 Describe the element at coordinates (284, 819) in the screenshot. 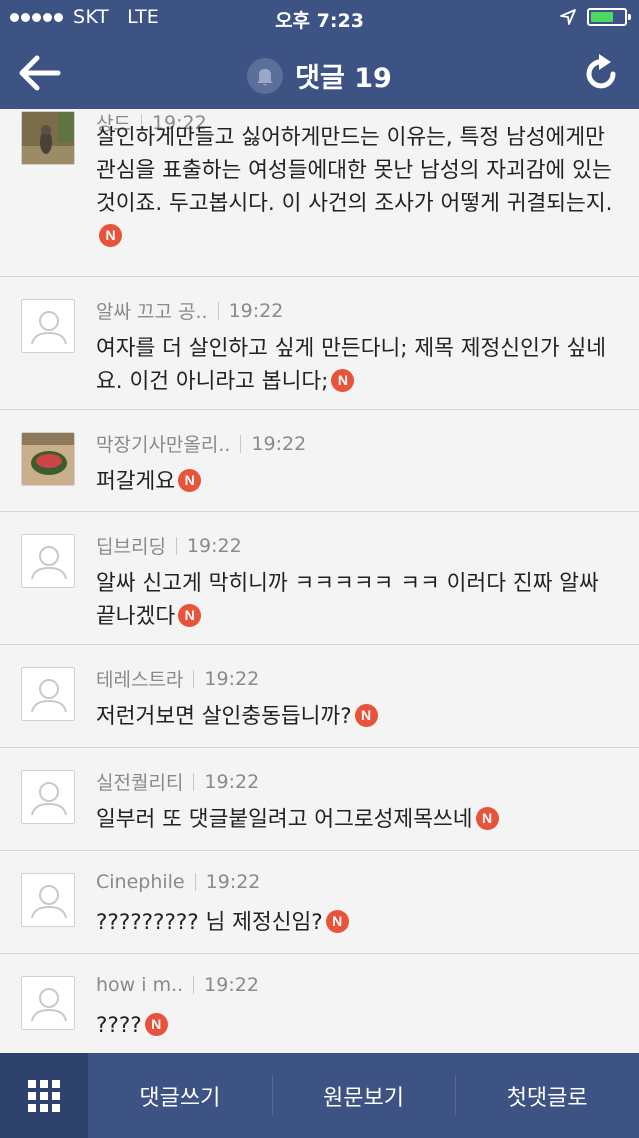

I see `comment-text: 일부러 또 댓글붙일려고 어그로성제목쓰네` at that location.